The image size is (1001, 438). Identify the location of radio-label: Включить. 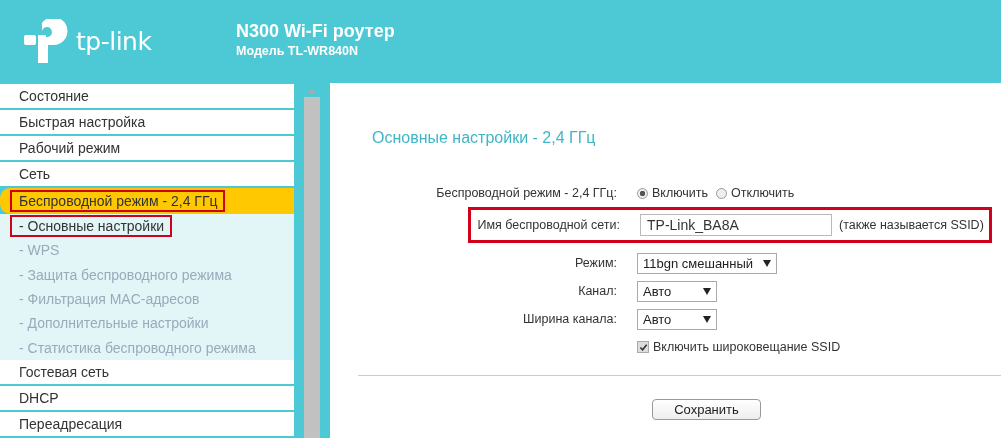
(680, 193).